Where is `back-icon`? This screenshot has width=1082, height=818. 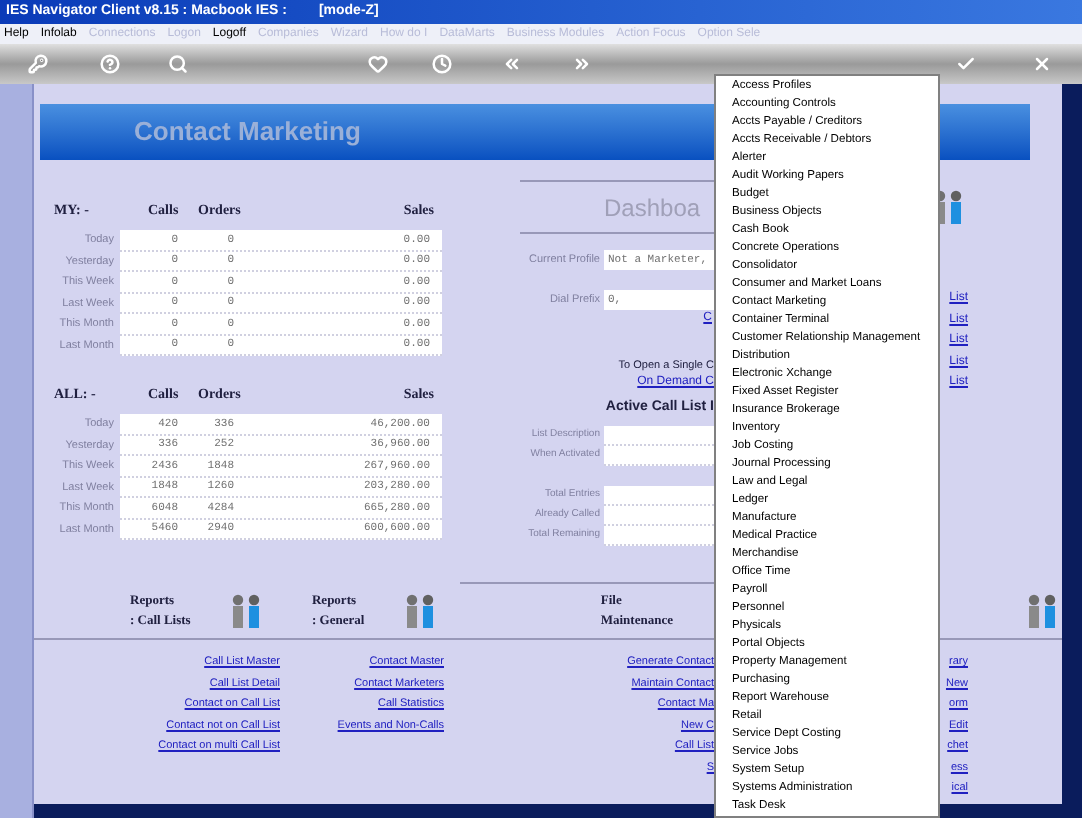 back-icon is located at coordinates (512, 64).